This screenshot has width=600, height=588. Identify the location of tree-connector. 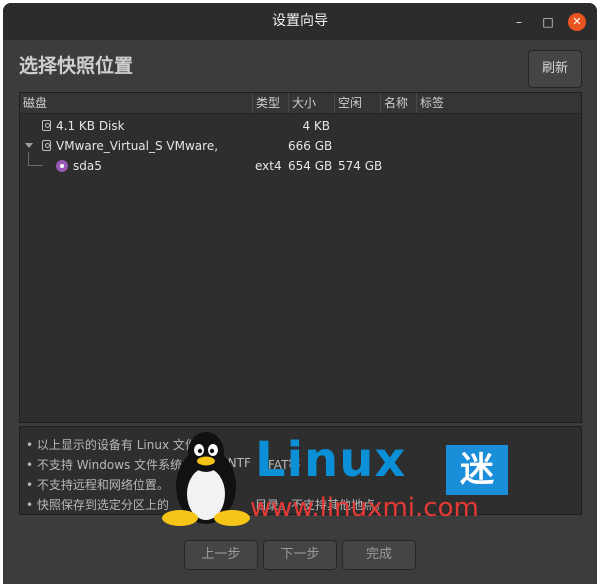
(35, 159).